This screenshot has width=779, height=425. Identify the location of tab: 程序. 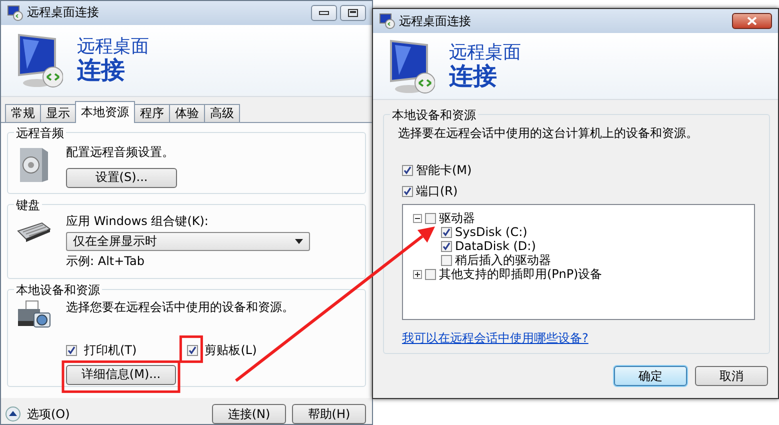
(152, 113).